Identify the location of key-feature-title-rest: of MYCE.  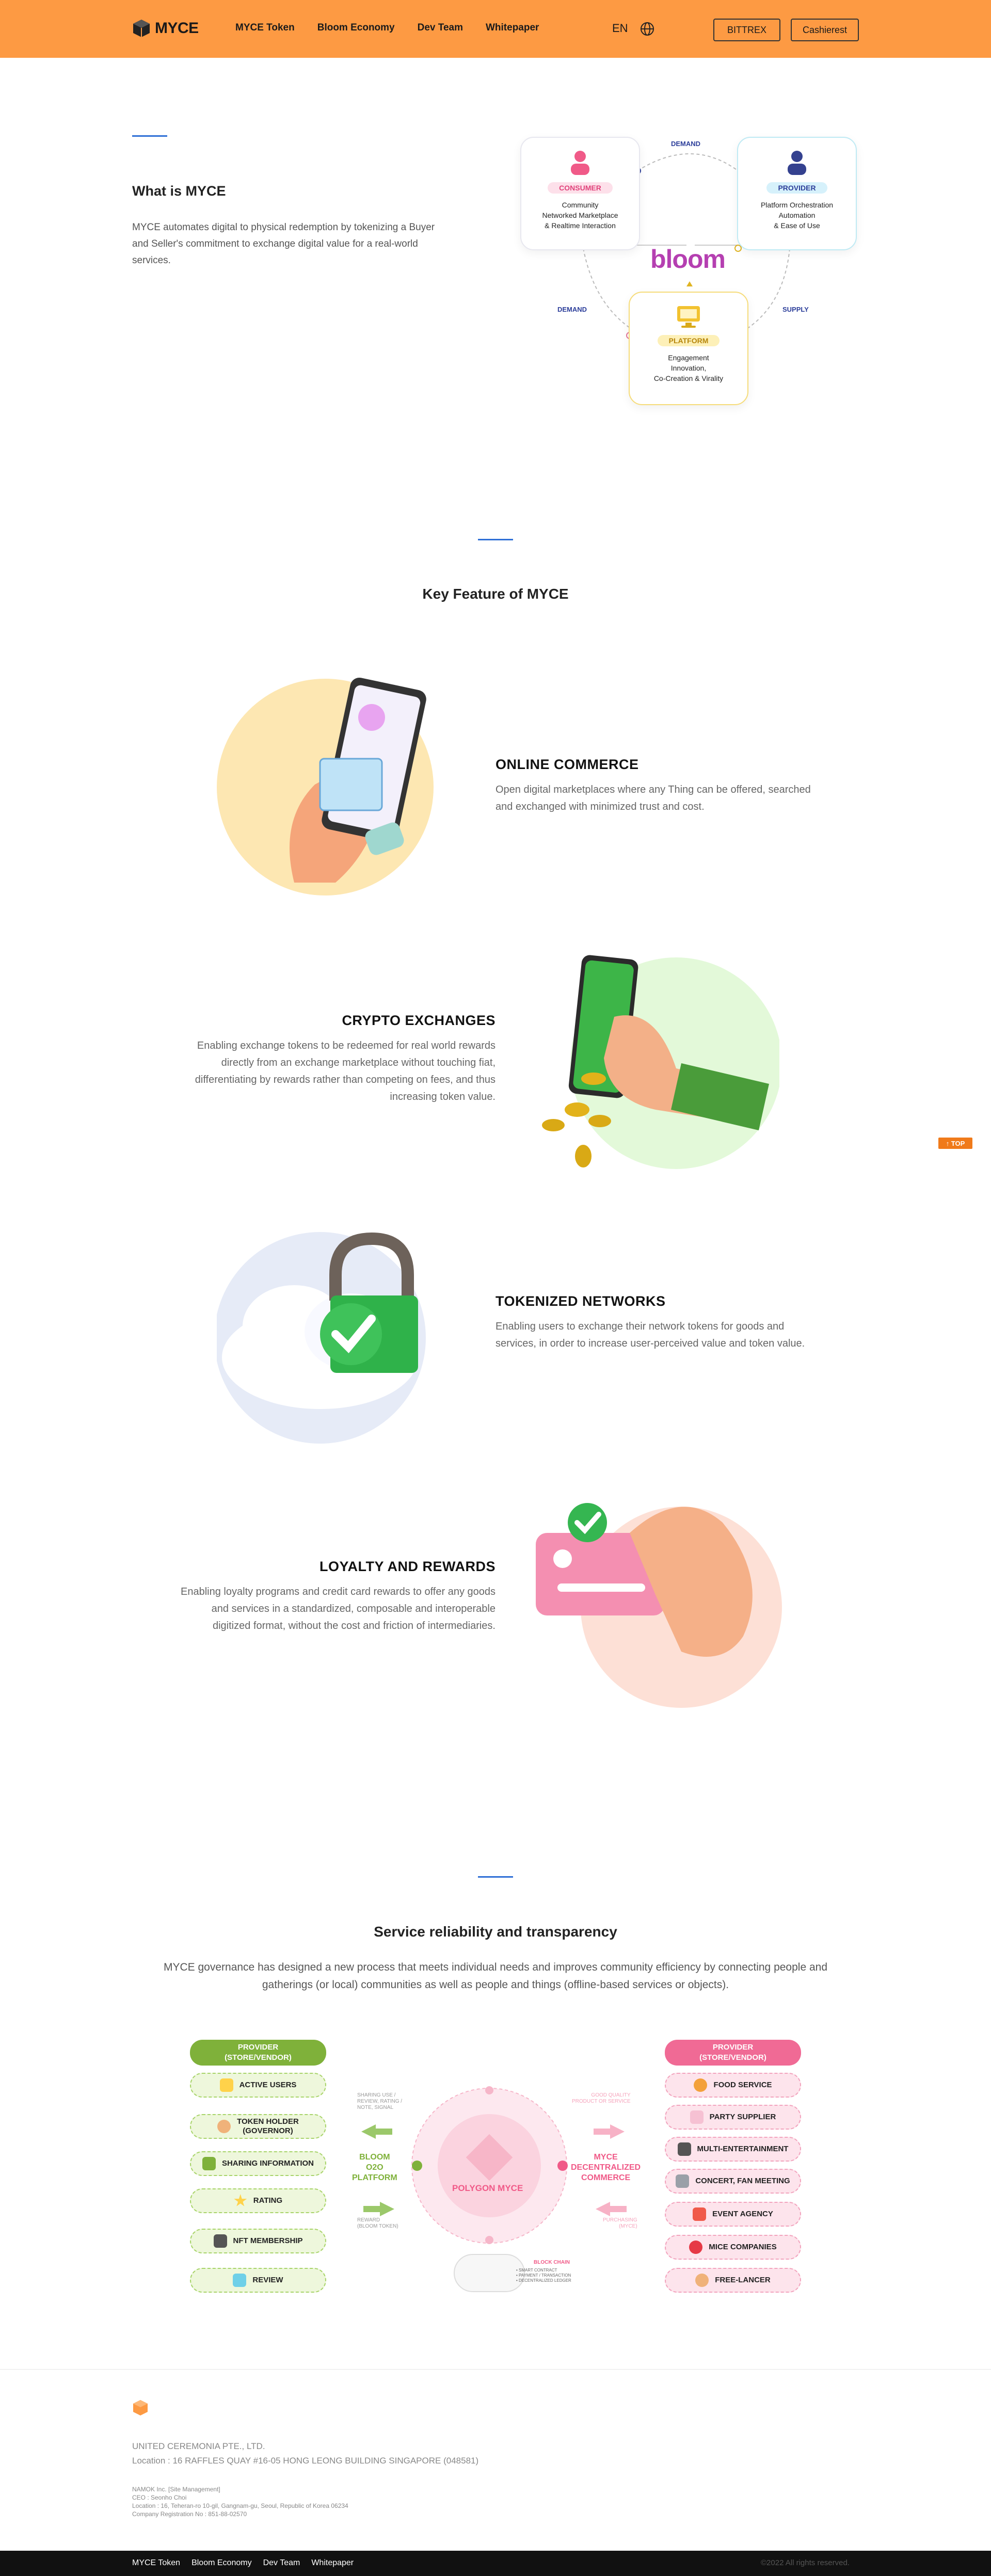
(537, 594).